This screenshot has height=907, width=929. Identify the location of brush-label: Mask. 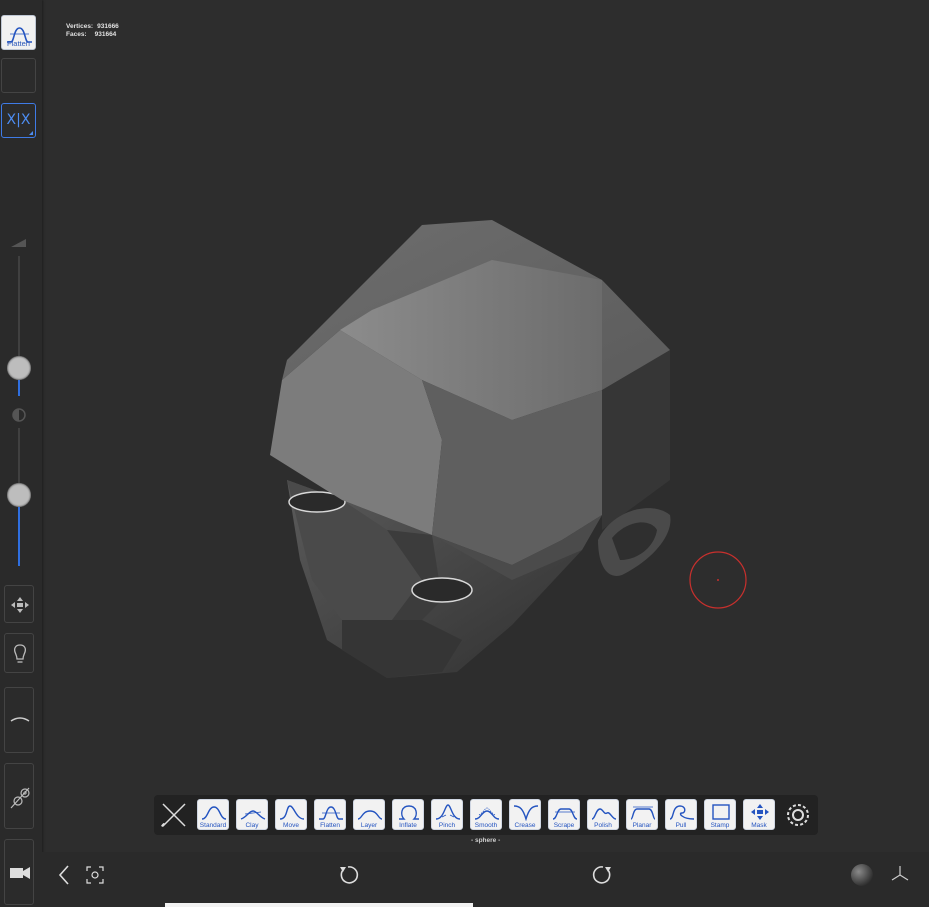
(759, 825).